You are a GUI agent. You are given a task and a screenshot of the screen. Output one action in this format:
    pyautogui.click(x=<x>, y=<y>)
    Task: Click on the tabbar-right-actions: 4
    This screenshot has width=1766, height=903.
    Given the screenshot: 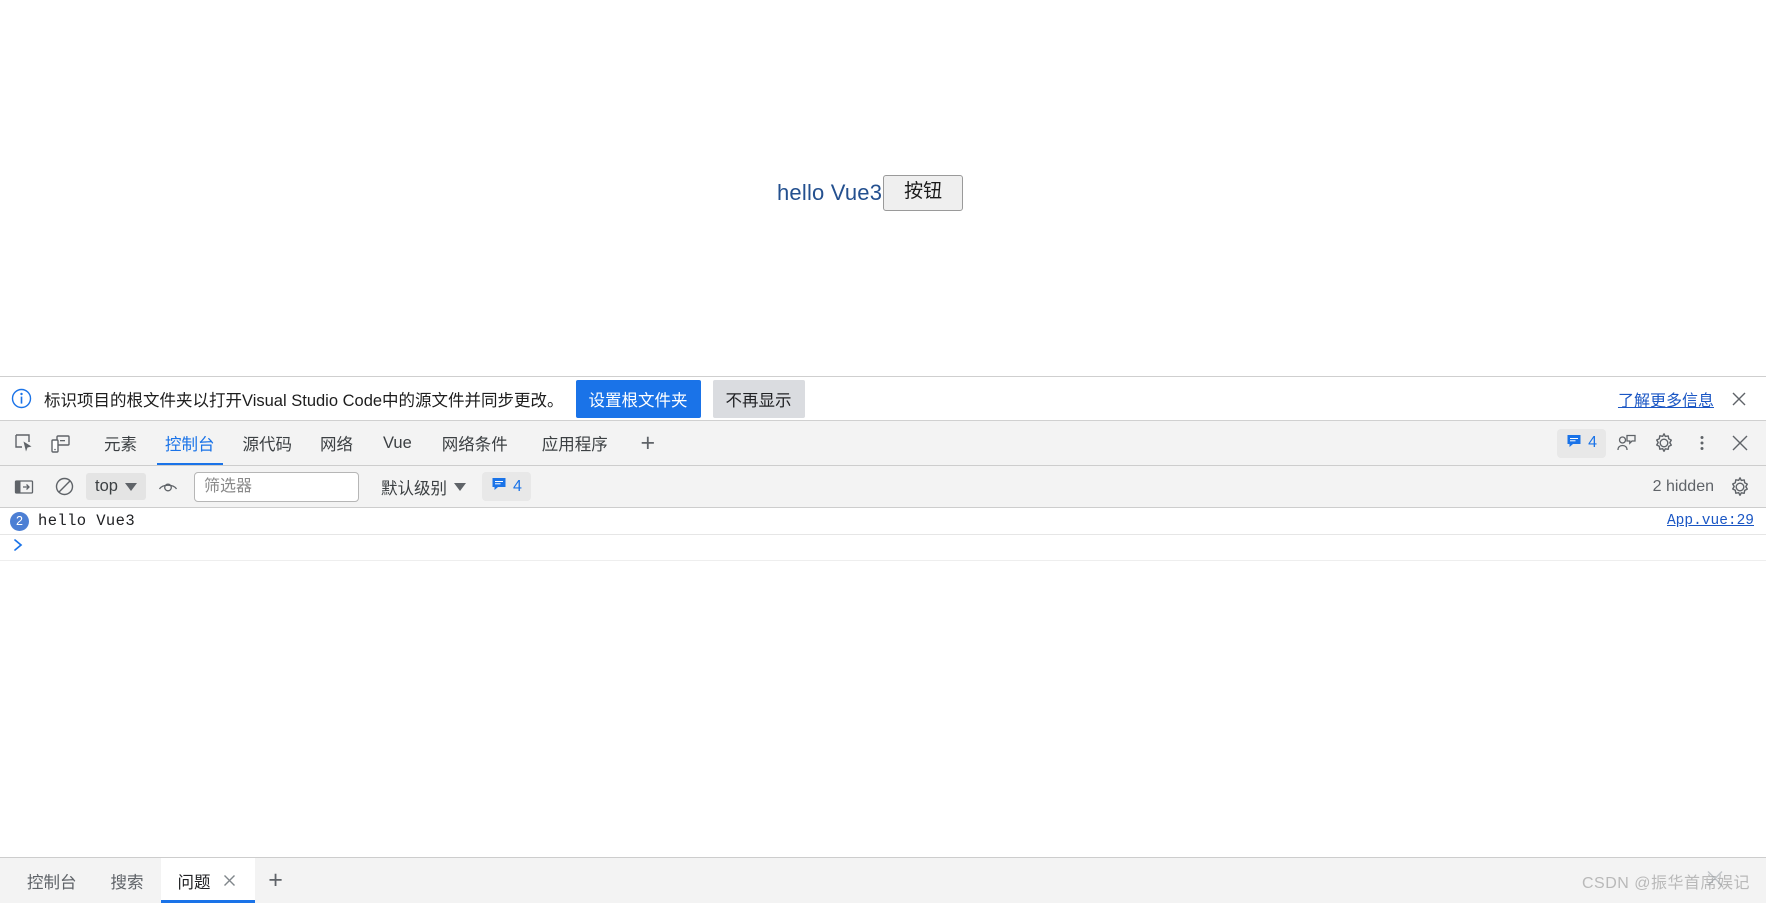 What is the action you would take?
    pyautogui.click(x=1661, y=443)
    